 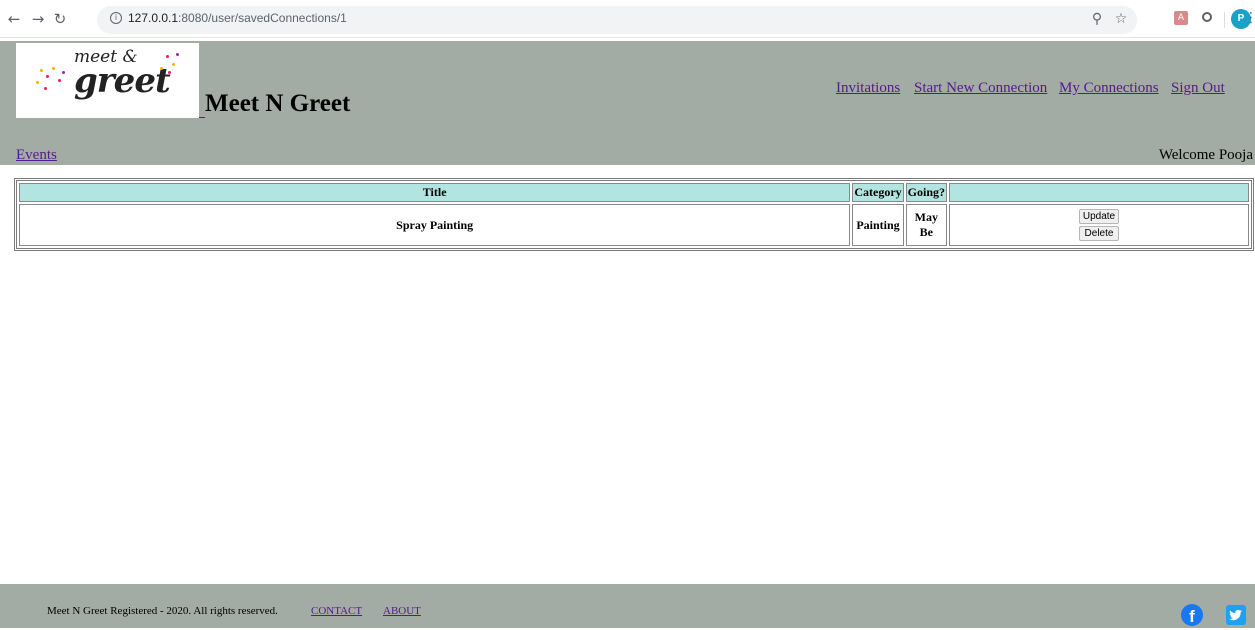 What do you see at coordinates (1099, 216) in the screenshot?
I see `update-button: Update` at bounding box center [1099, 216].